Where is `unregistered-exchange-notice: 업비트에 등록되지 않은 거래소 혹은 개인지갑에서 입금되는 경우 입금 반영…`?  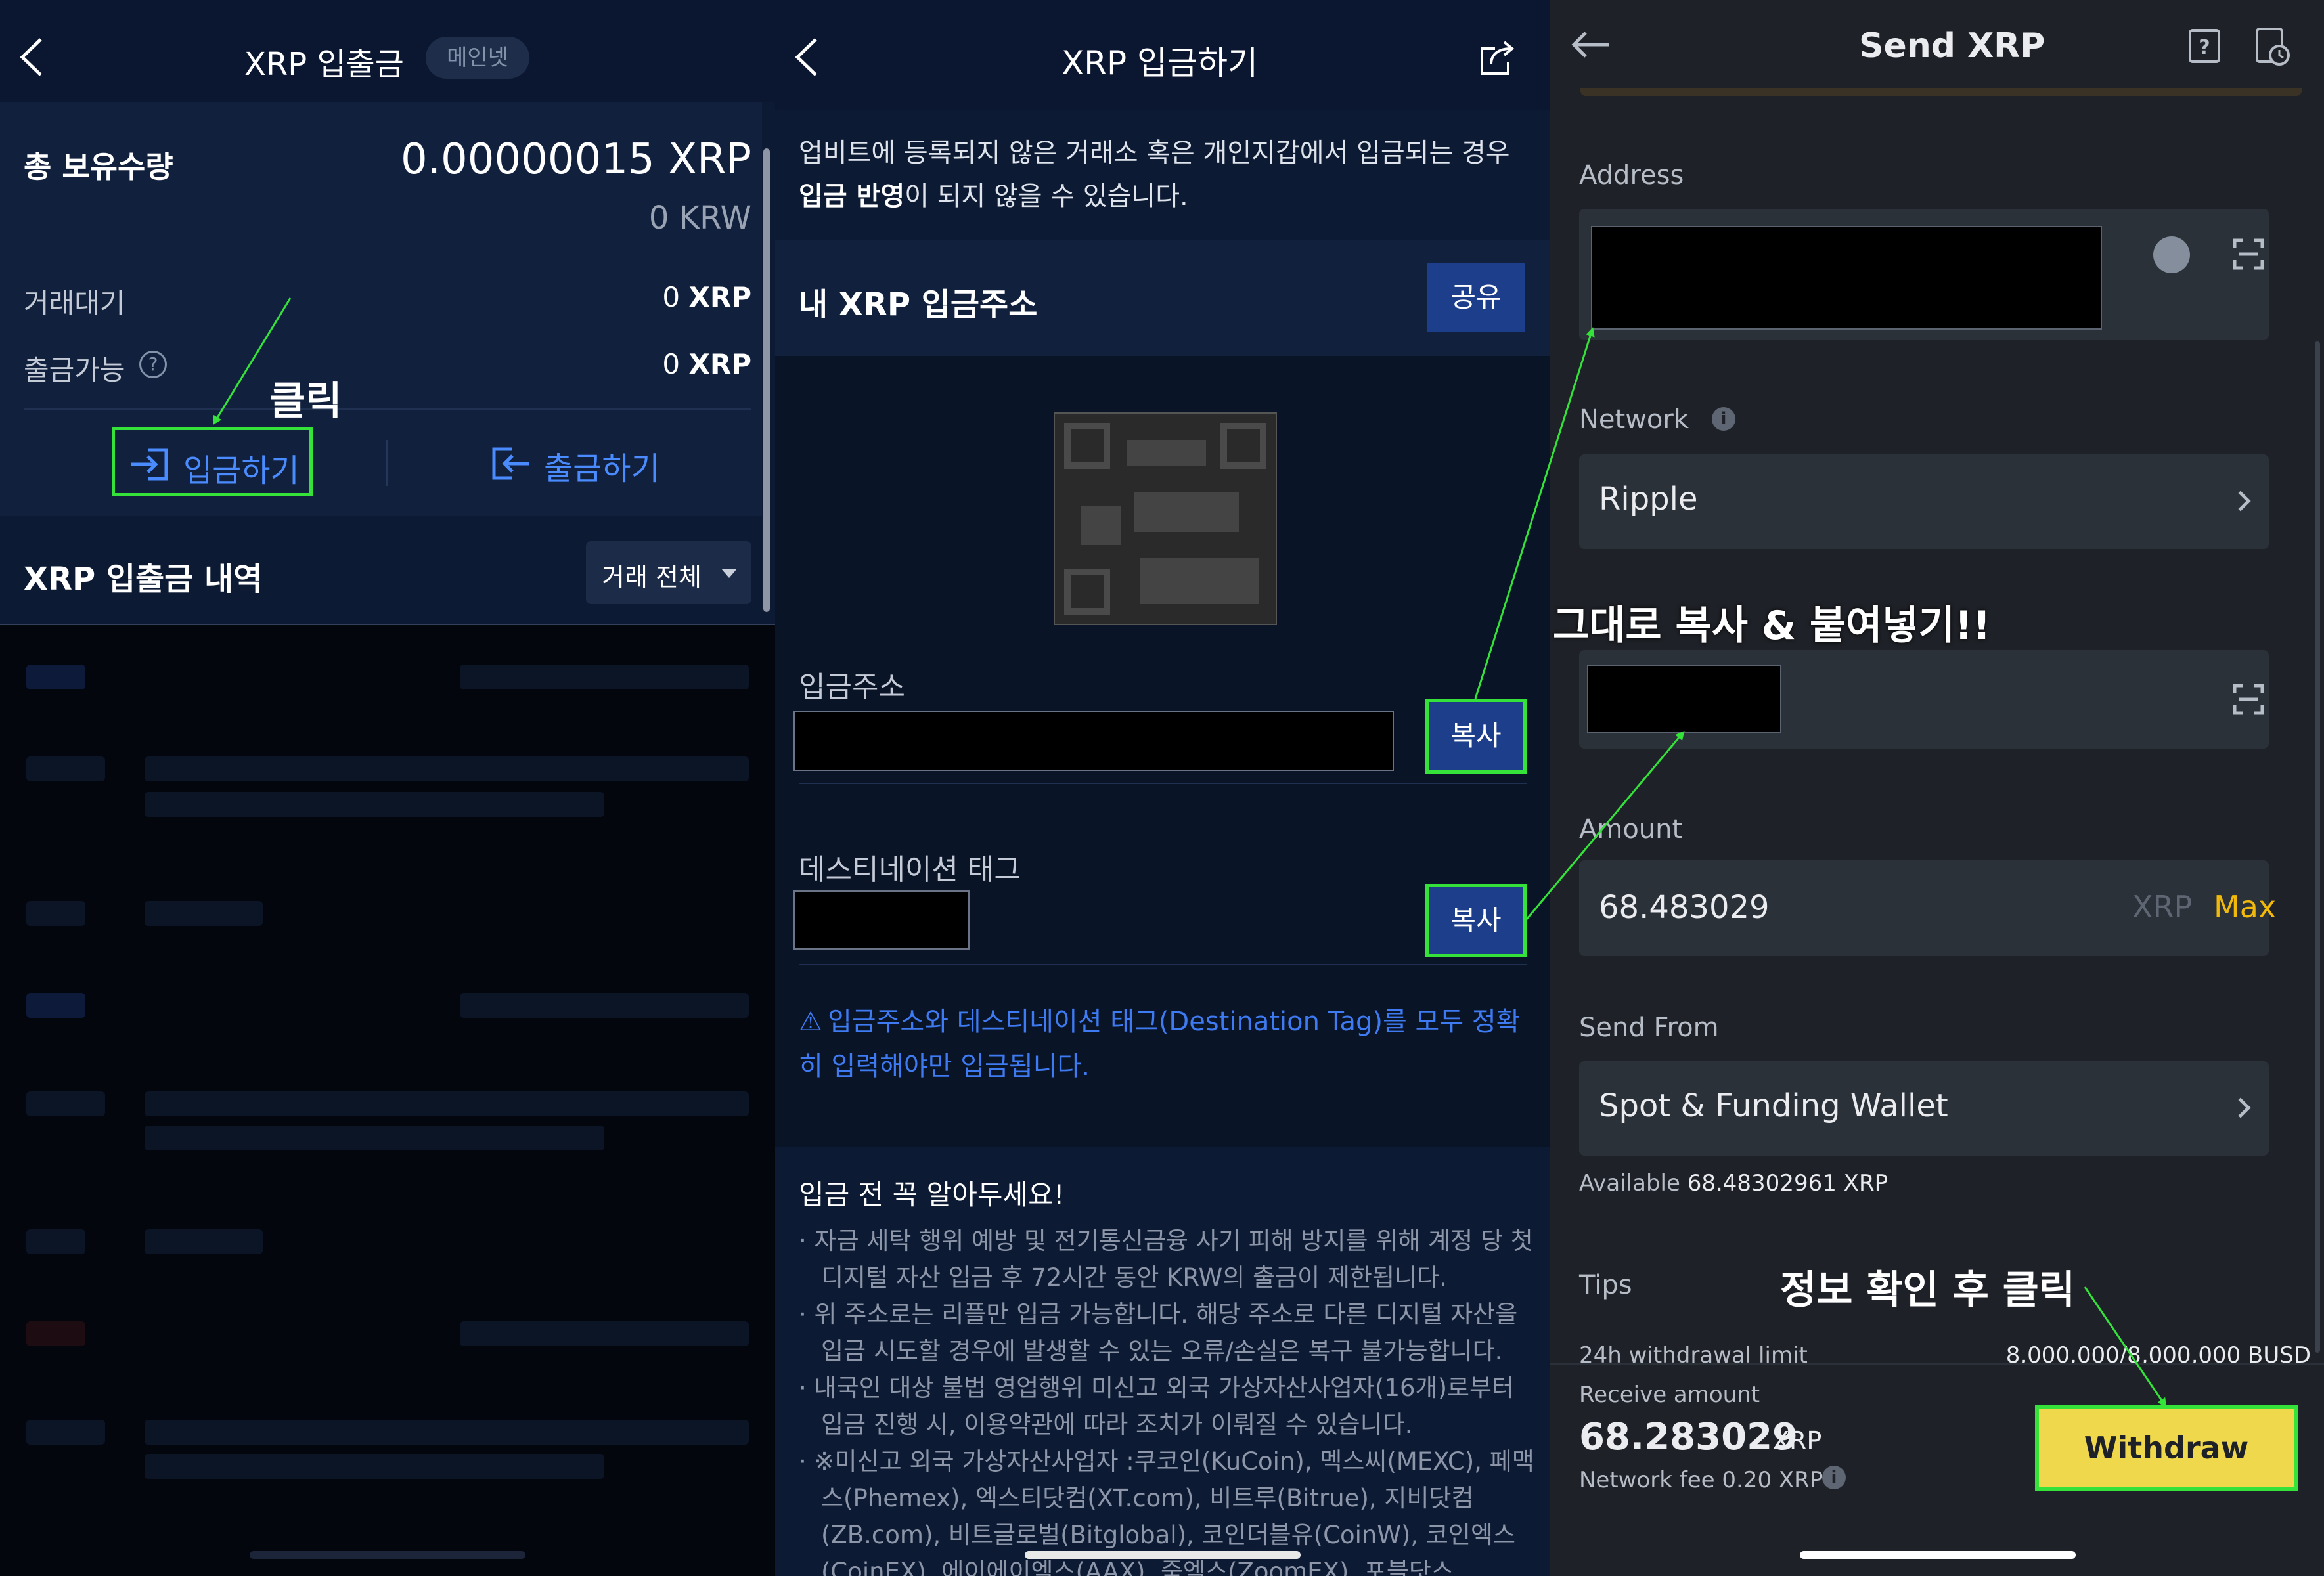 unregistered-exchange-notice: 업비트에 등록되지 않은 거래소 혹은 개인지갑에서 입금되는 경우 입금 반영… is located at coordinates (1154, 174).